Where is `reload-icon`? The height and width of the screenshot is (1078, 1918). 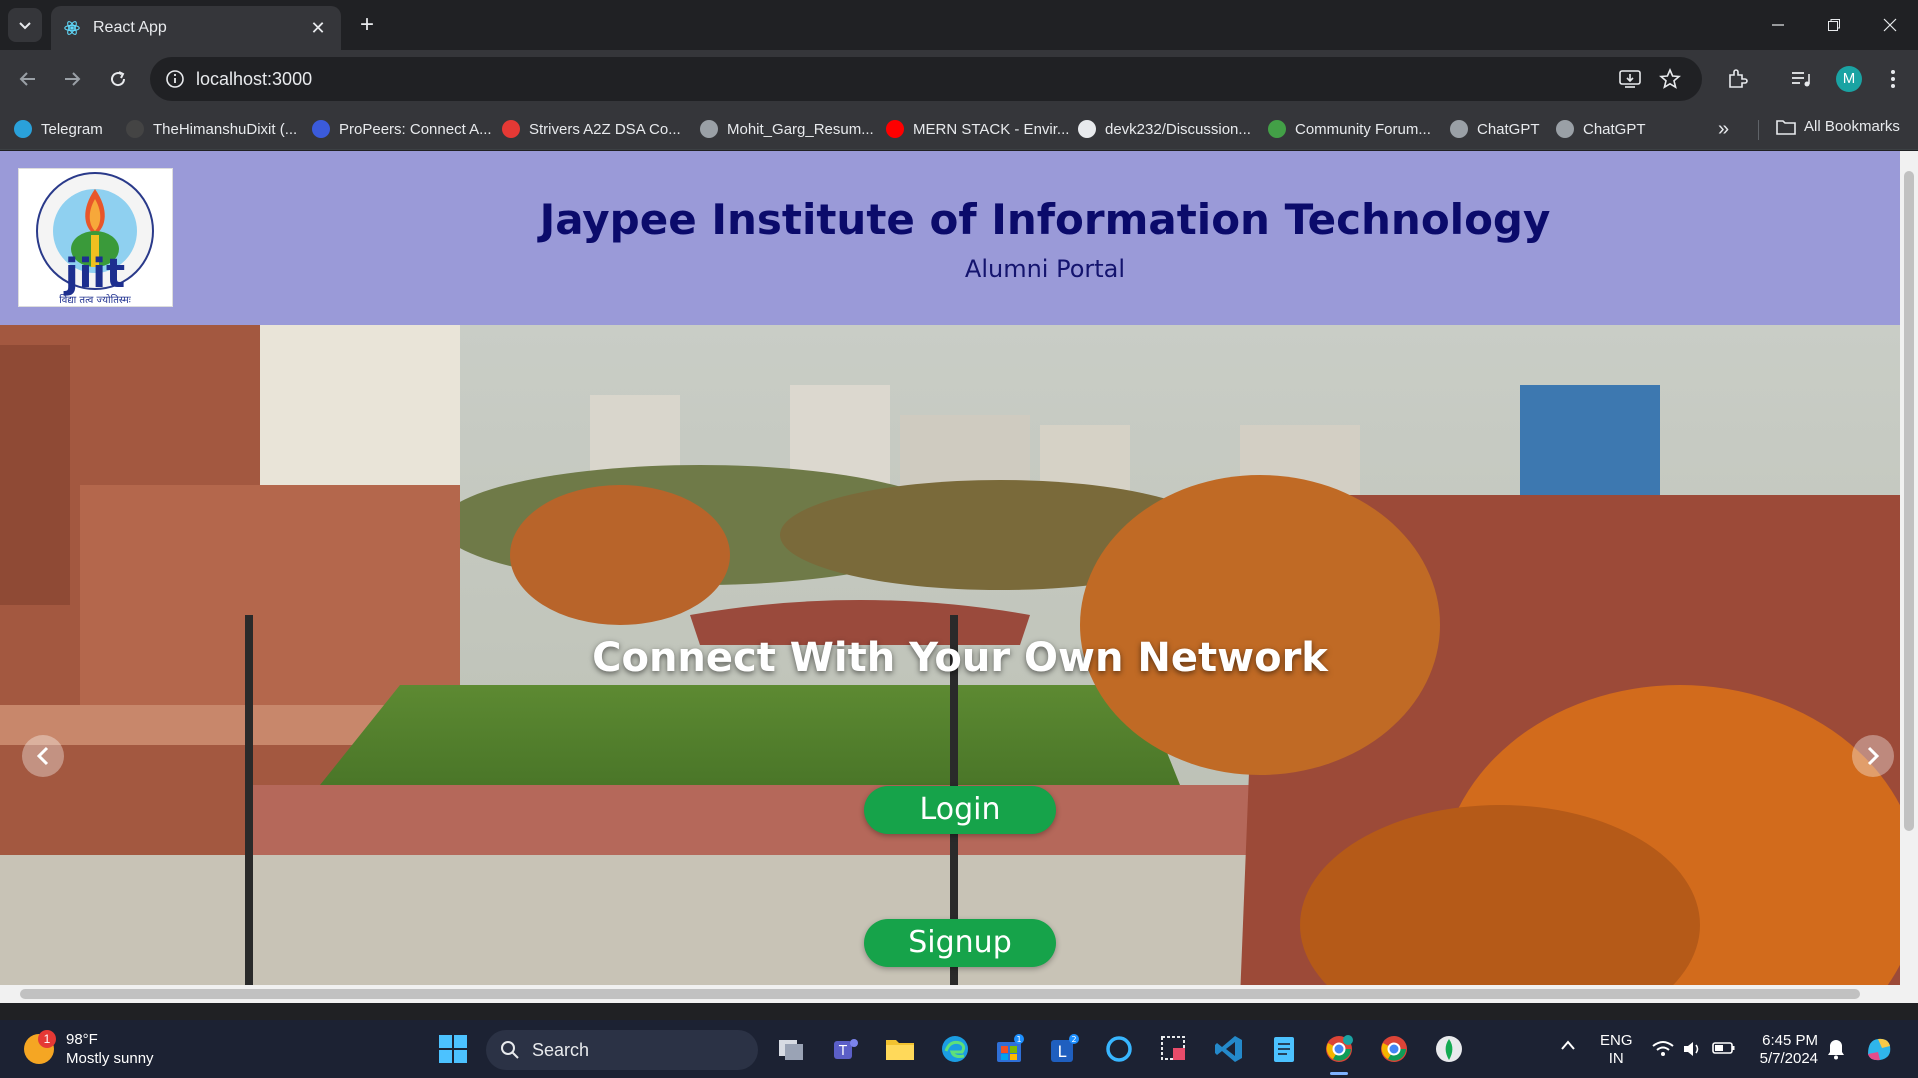
reload-icon is located at coordinates (118, 79).